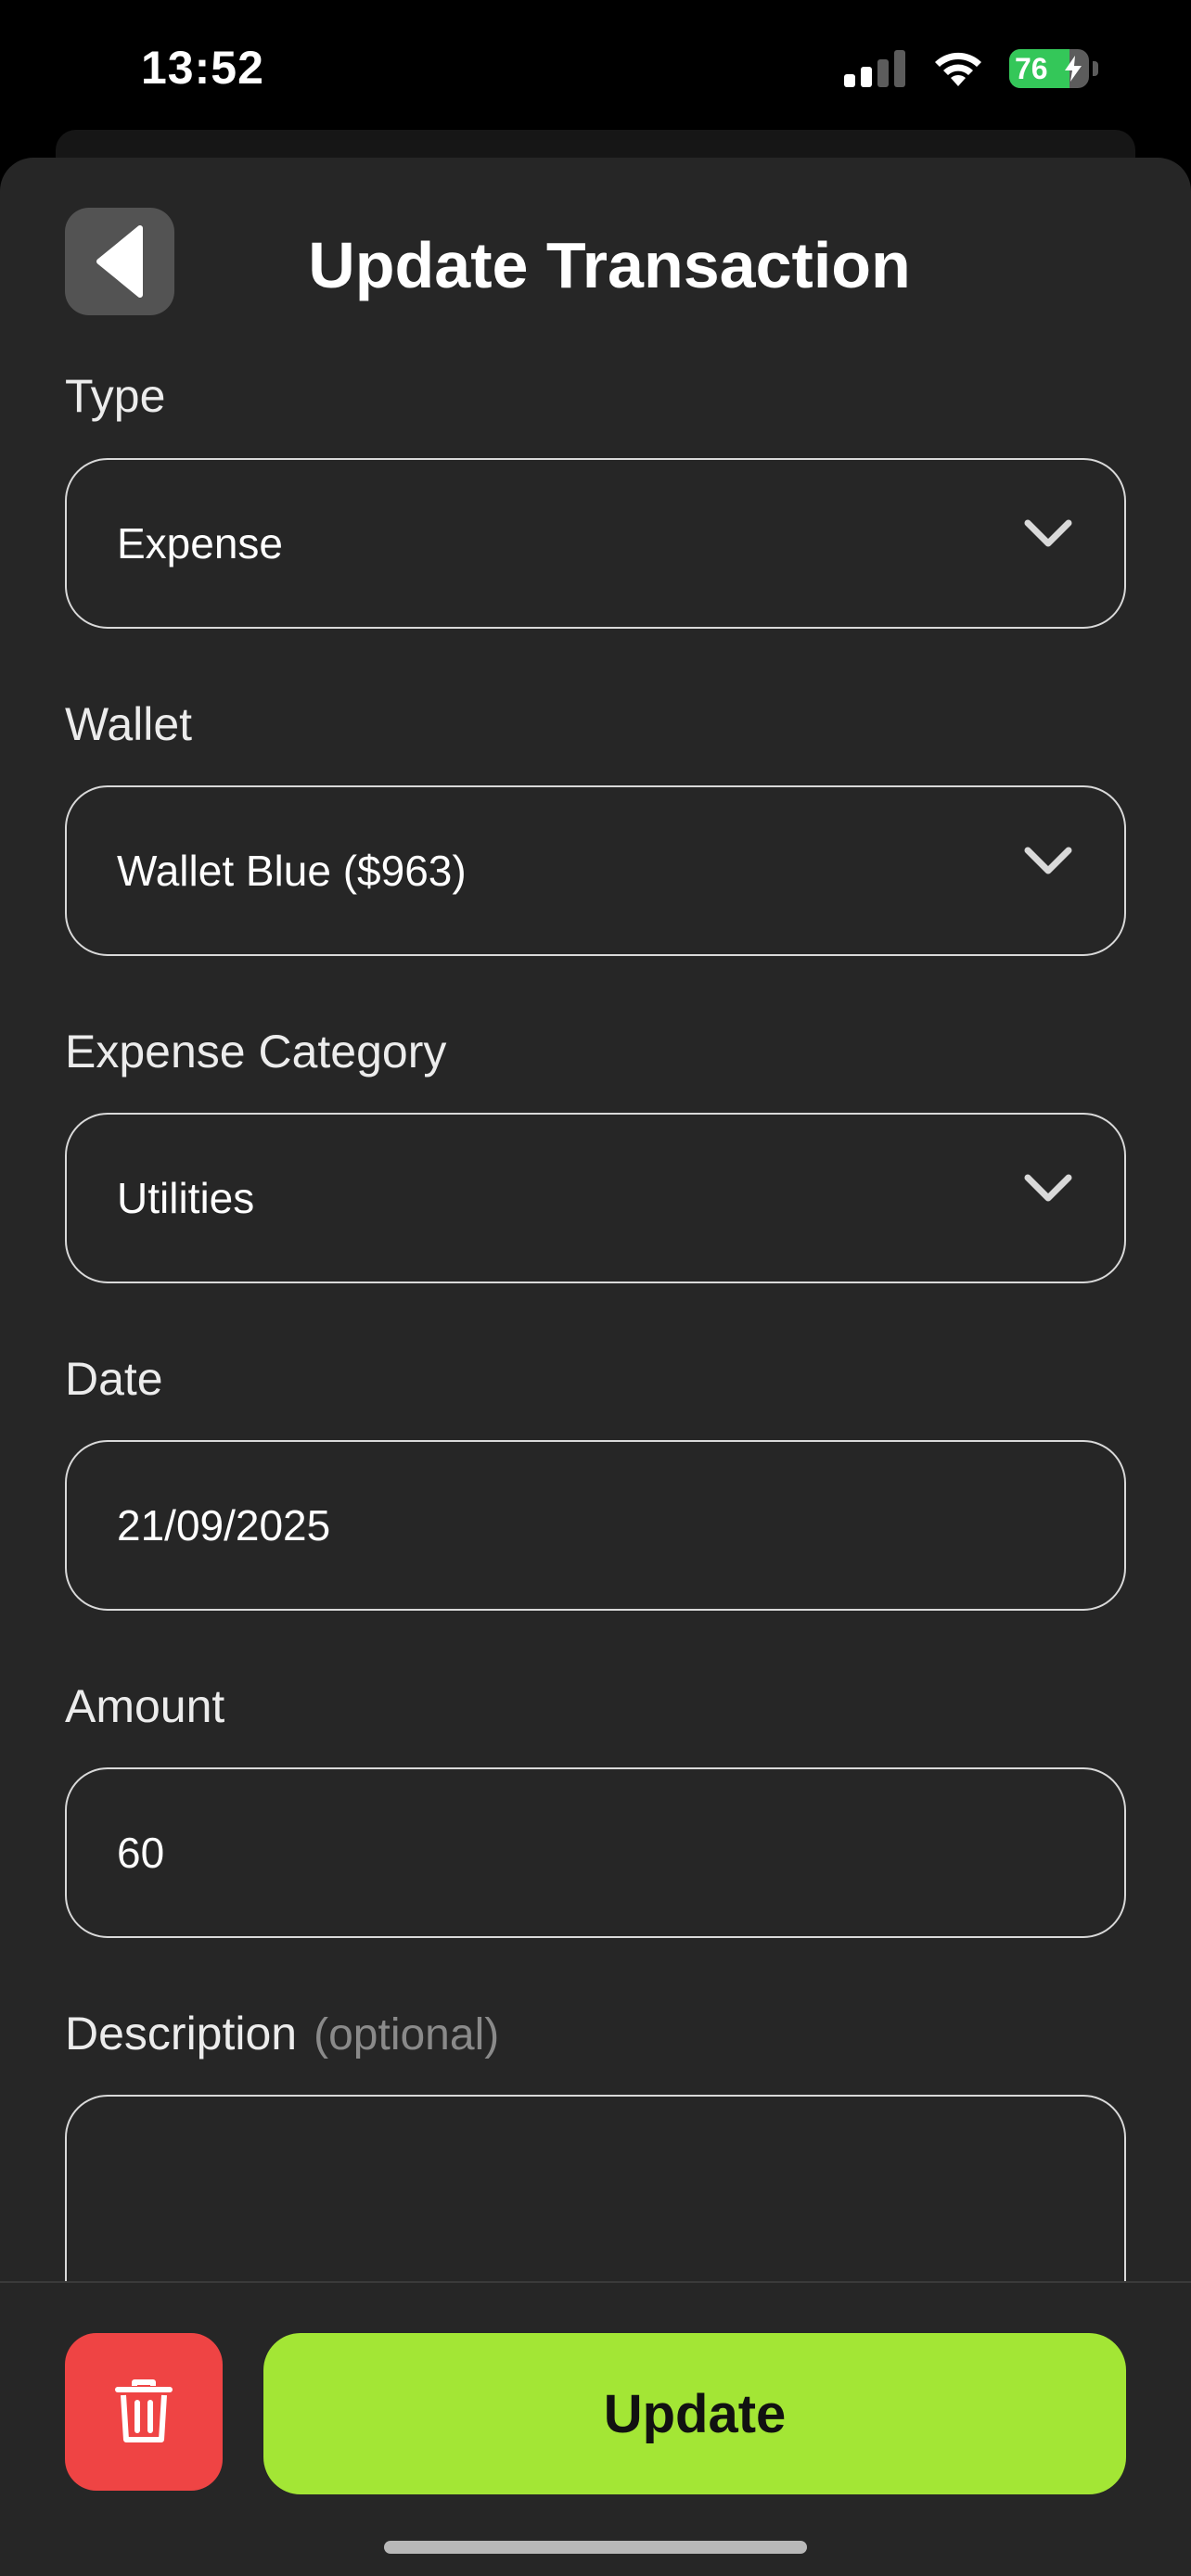 Image resolution: width=1191 pixels, height=2576 pixels. I want to click on wifi-icon, so click(958, 69).